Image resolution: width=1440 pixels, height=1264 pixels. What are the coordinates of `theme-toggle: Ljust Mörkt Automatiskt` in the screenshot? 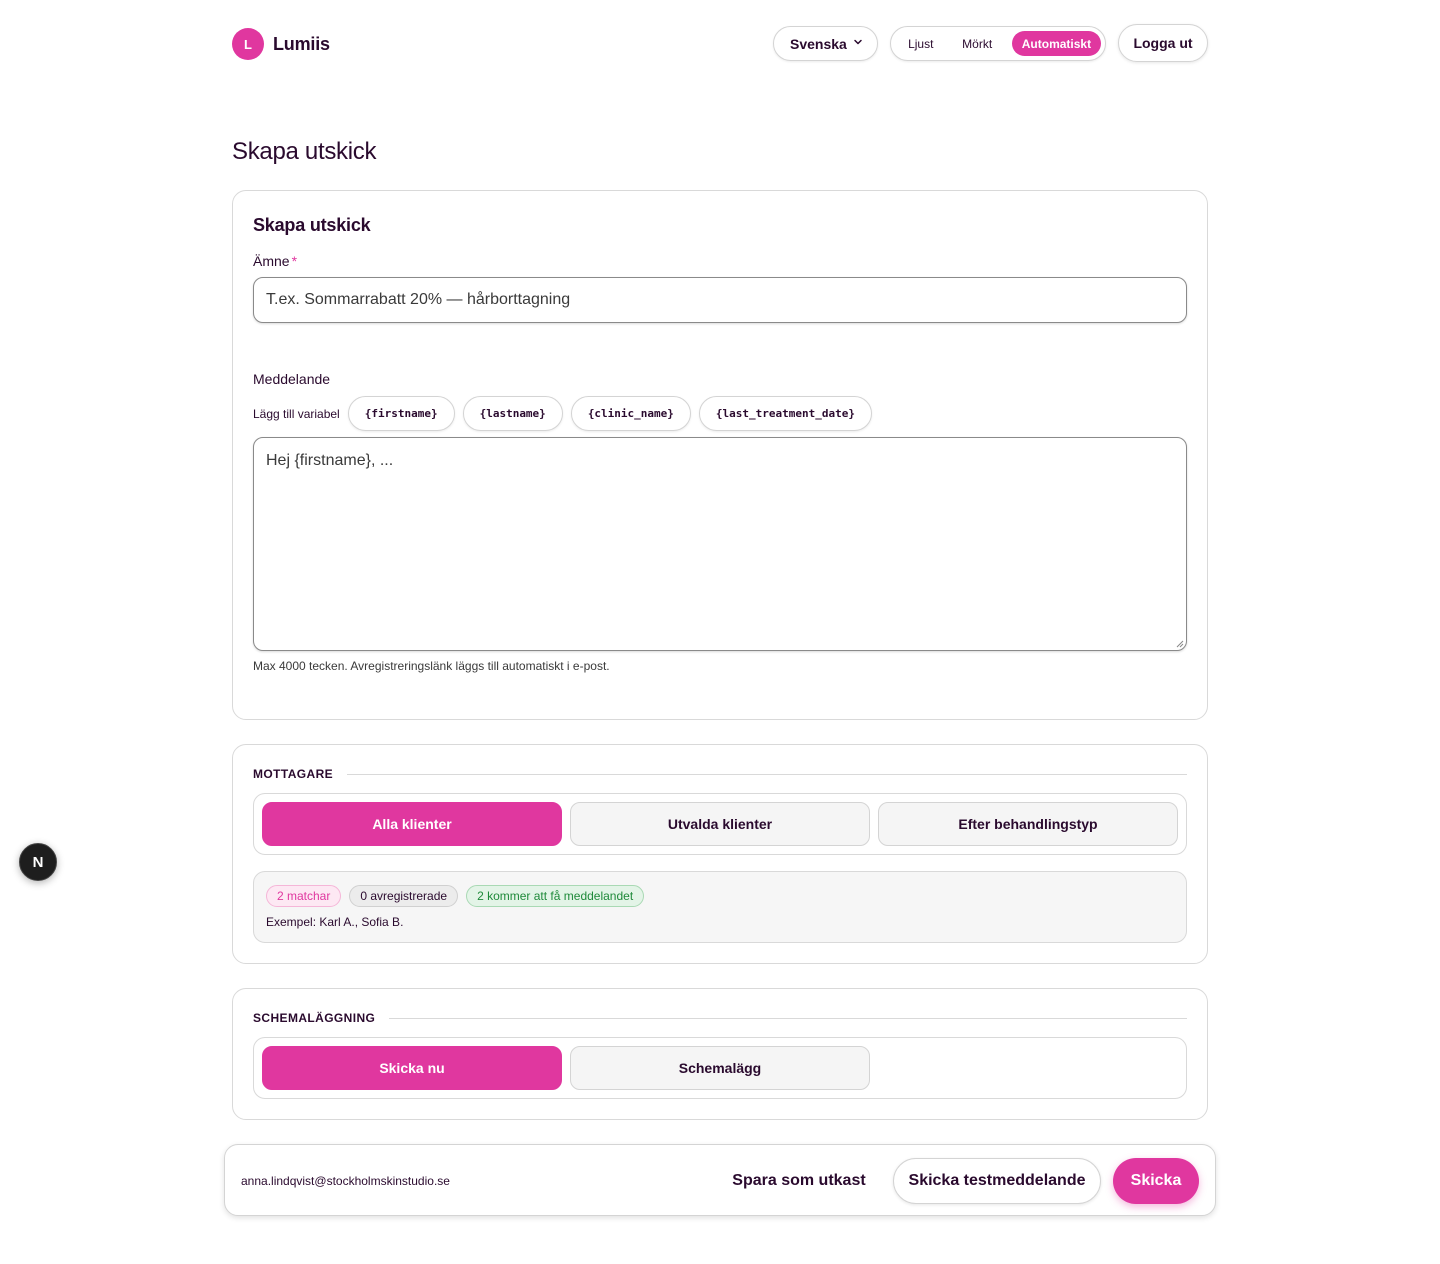 It's located at (998, 43).